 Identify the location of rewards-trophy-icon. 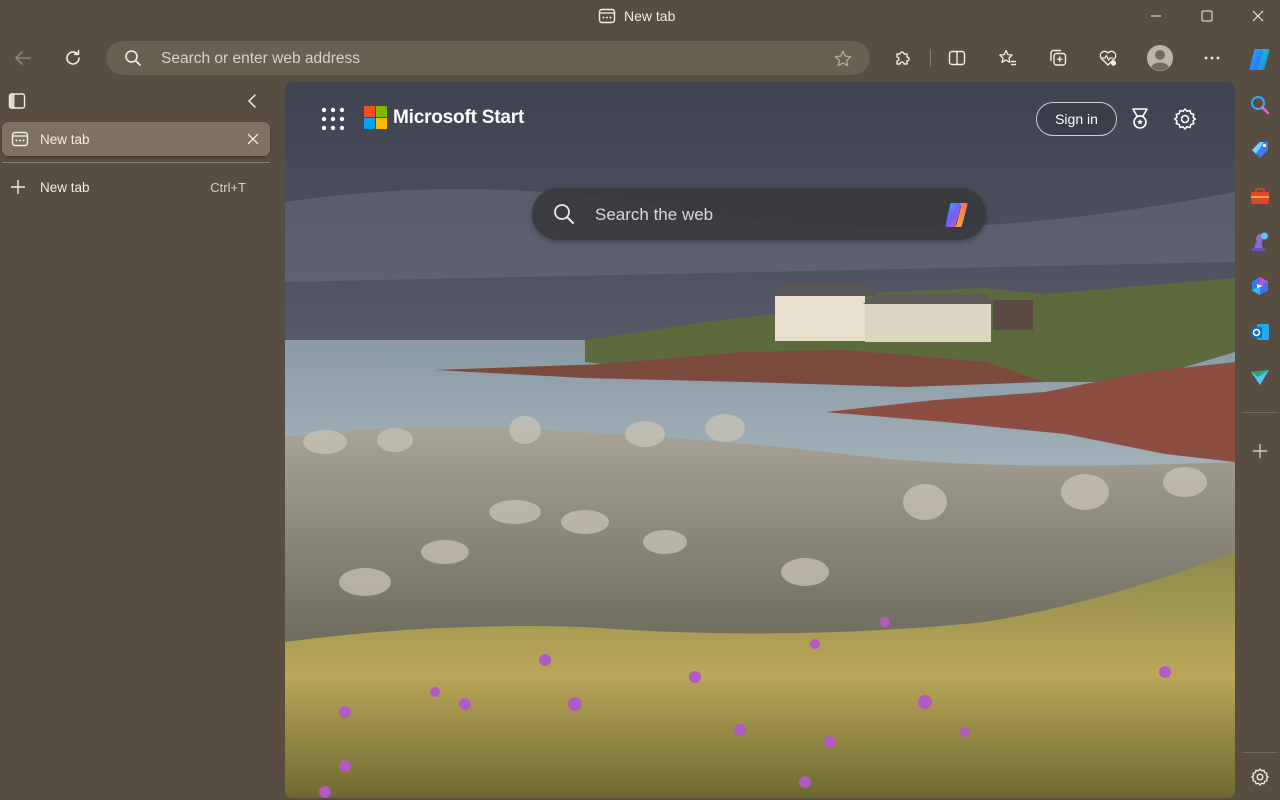
(1140, 119).